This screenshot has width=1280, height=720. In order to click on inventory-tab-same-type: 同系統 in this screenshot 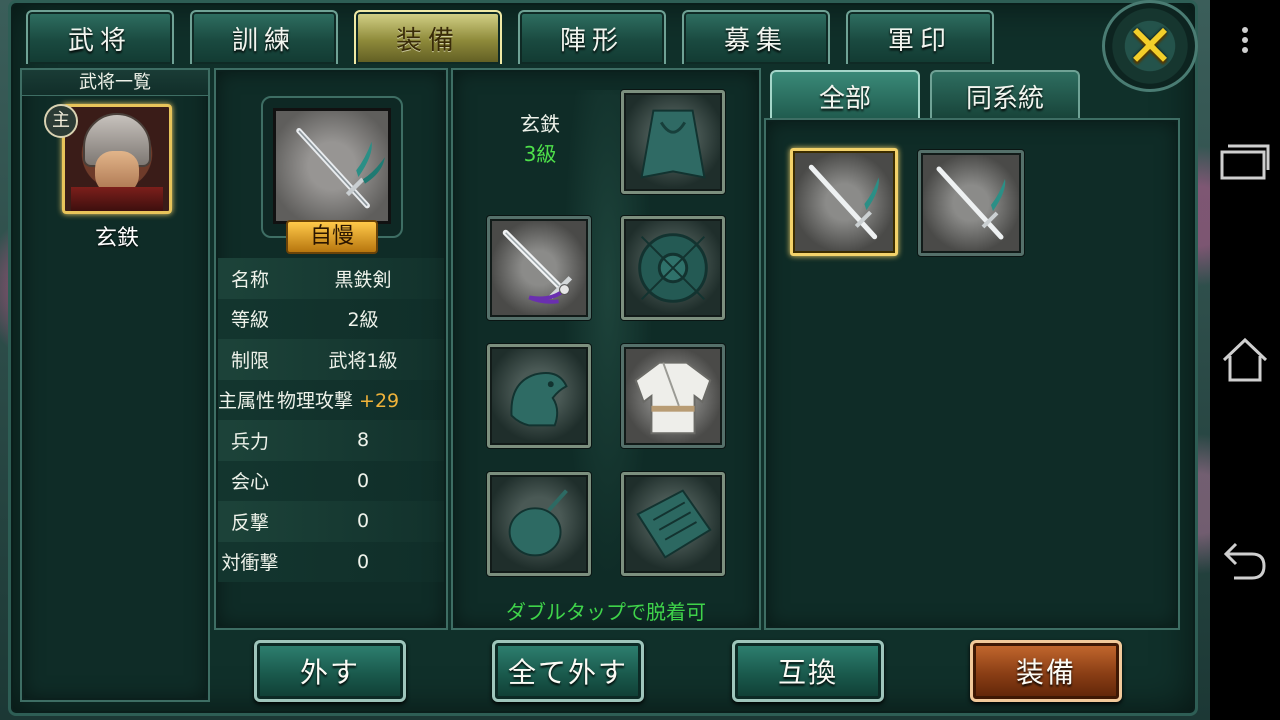, I will do `click(1005, 95)`.